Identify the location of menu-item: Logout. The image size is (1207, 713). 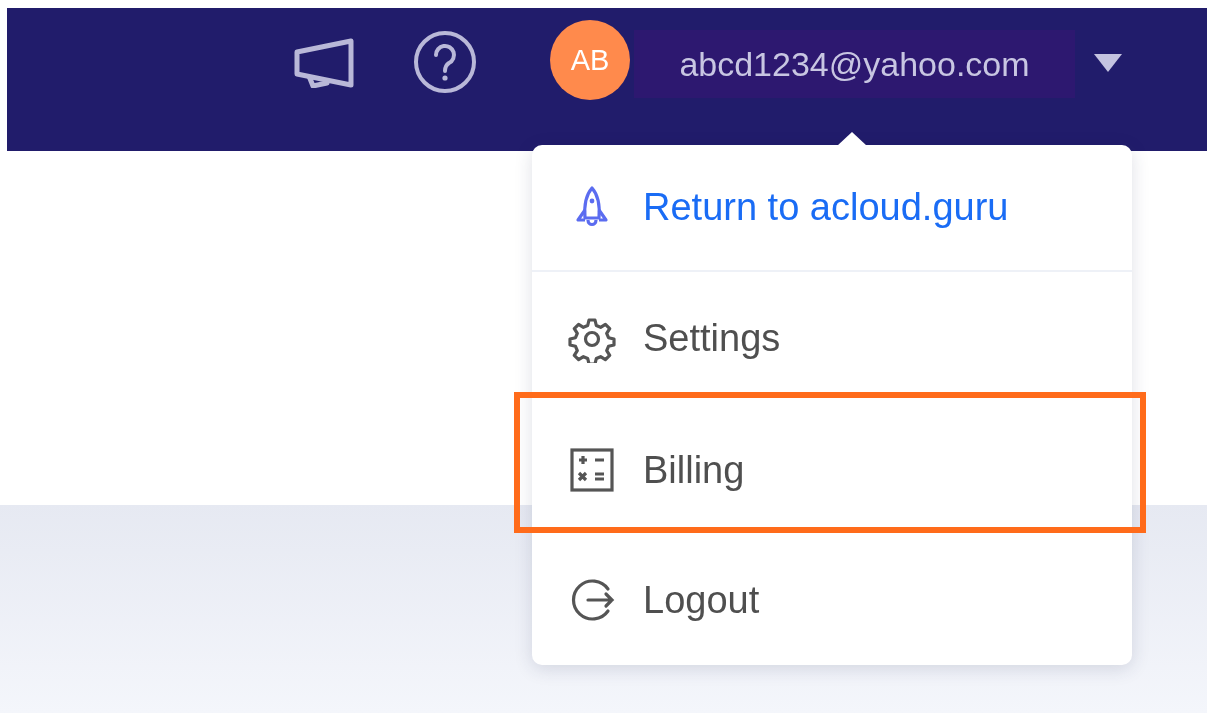
(832, 600).